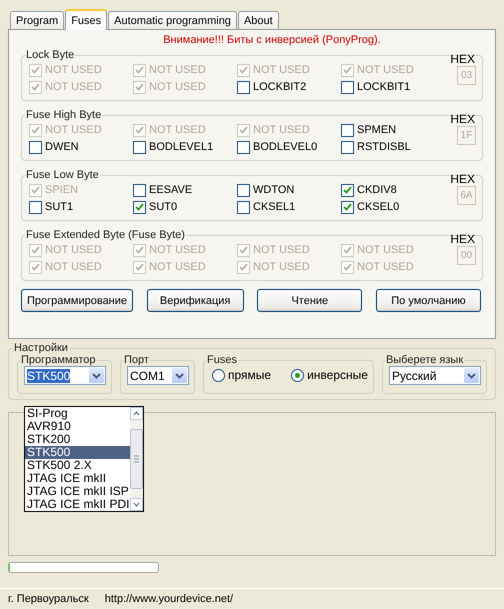 The height and width of the screenshot is (609, 504). Describe the element at coordinates (172, 20) in the screenshot. I see `tab: Automatic programming` at that location.